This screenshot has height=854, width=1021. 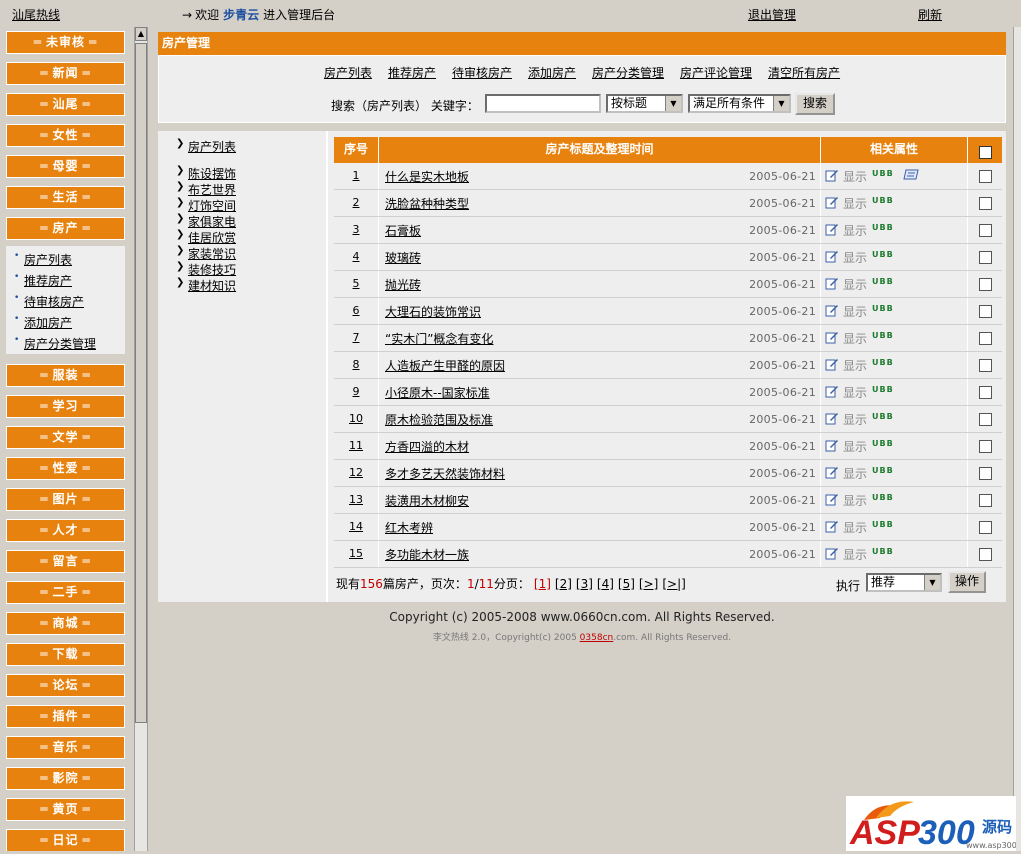 I want to click on search-button: 搜索, so click(x=815, y=104).